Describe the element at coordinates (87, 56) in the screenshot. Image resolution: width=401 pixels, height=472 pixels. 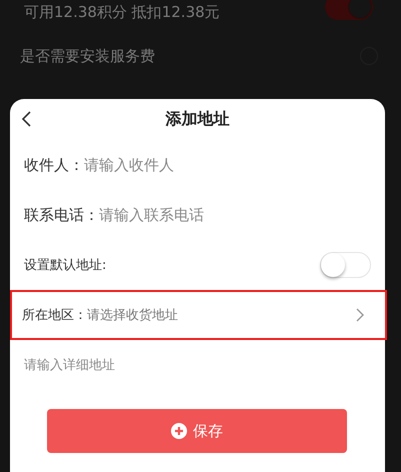
I see `service-label: 是否需要安装服务费` at that location.